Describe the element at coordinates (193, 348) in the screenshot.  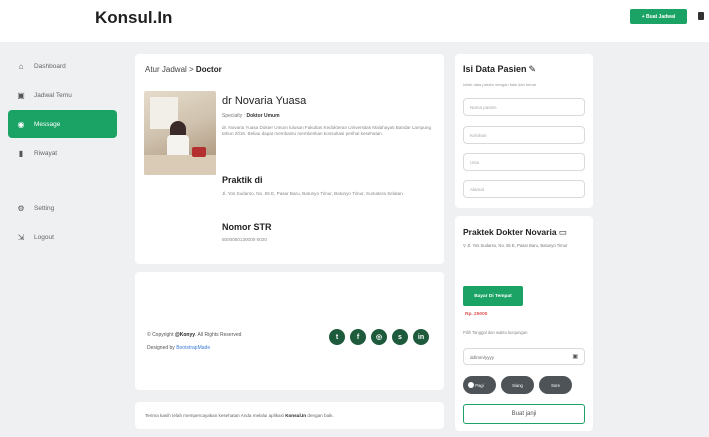
I see `designed-link: BootstrapMade` at that location.